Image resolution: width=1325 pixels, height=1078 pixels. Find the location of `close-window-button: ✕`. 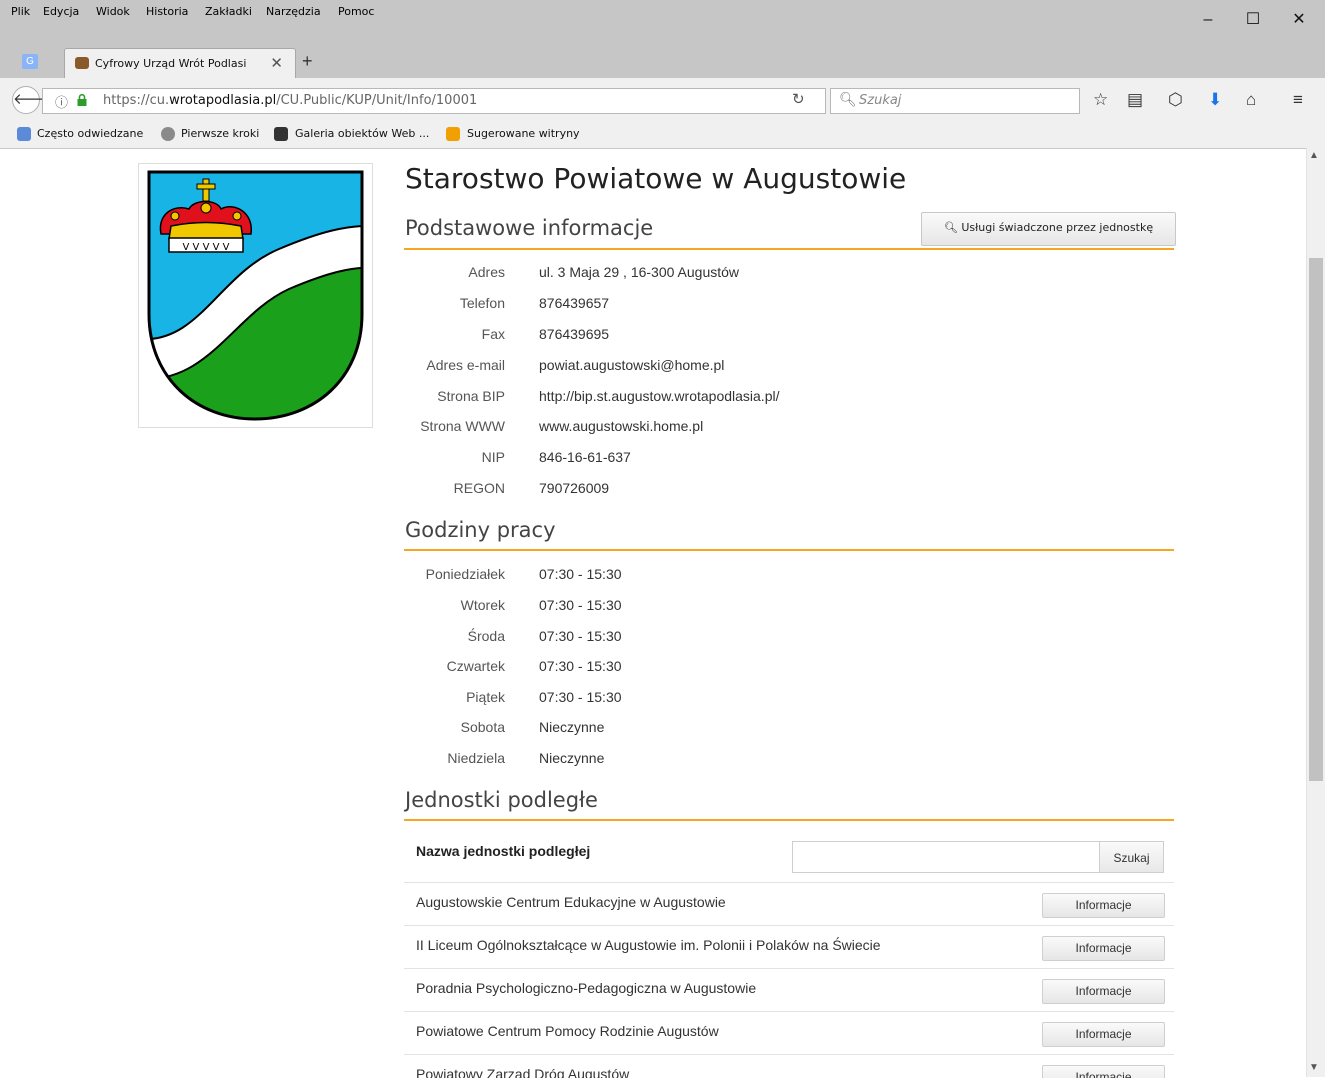

close-window-button: ✕ is located at coordinates (1299, 20).